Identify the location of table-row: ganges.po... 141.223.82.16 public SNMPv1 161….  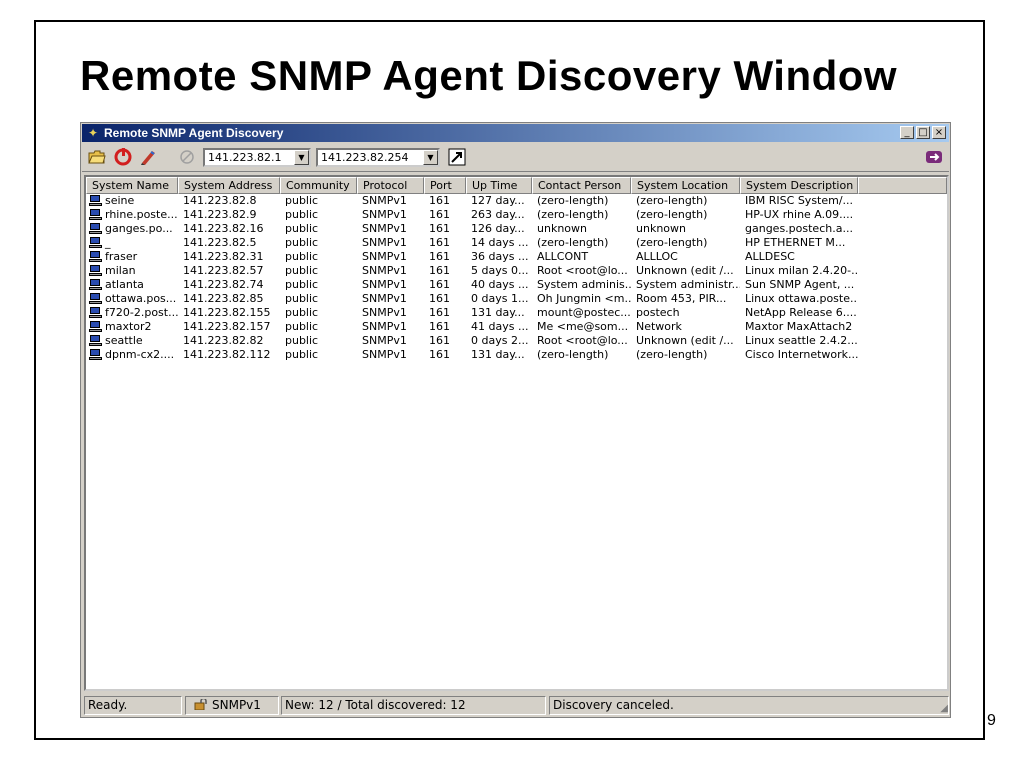
(516, 229).